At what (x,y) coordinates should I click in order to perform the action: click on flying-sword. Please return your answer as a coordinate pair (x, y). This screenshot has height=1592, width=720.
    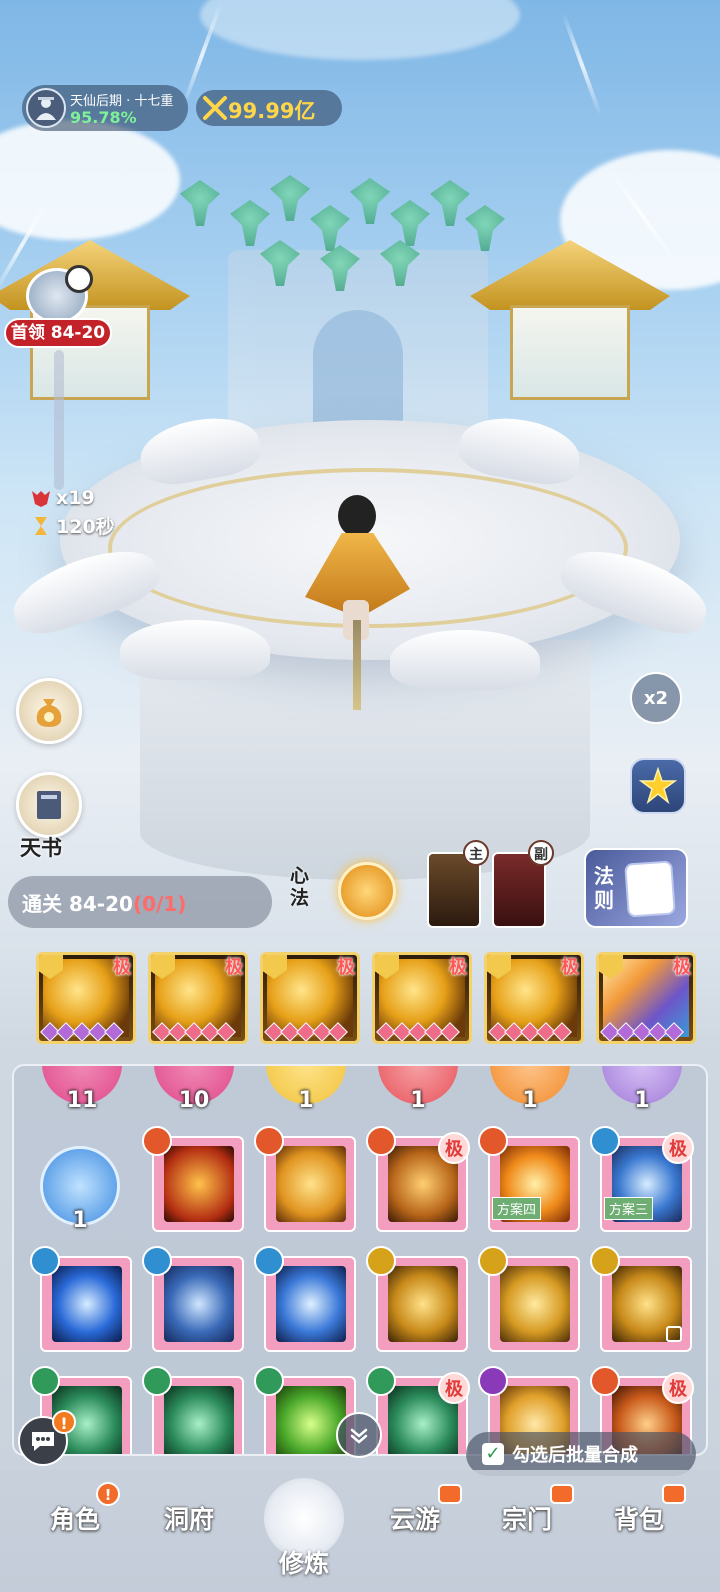
    Looking at the image, I should click on (357, 665).